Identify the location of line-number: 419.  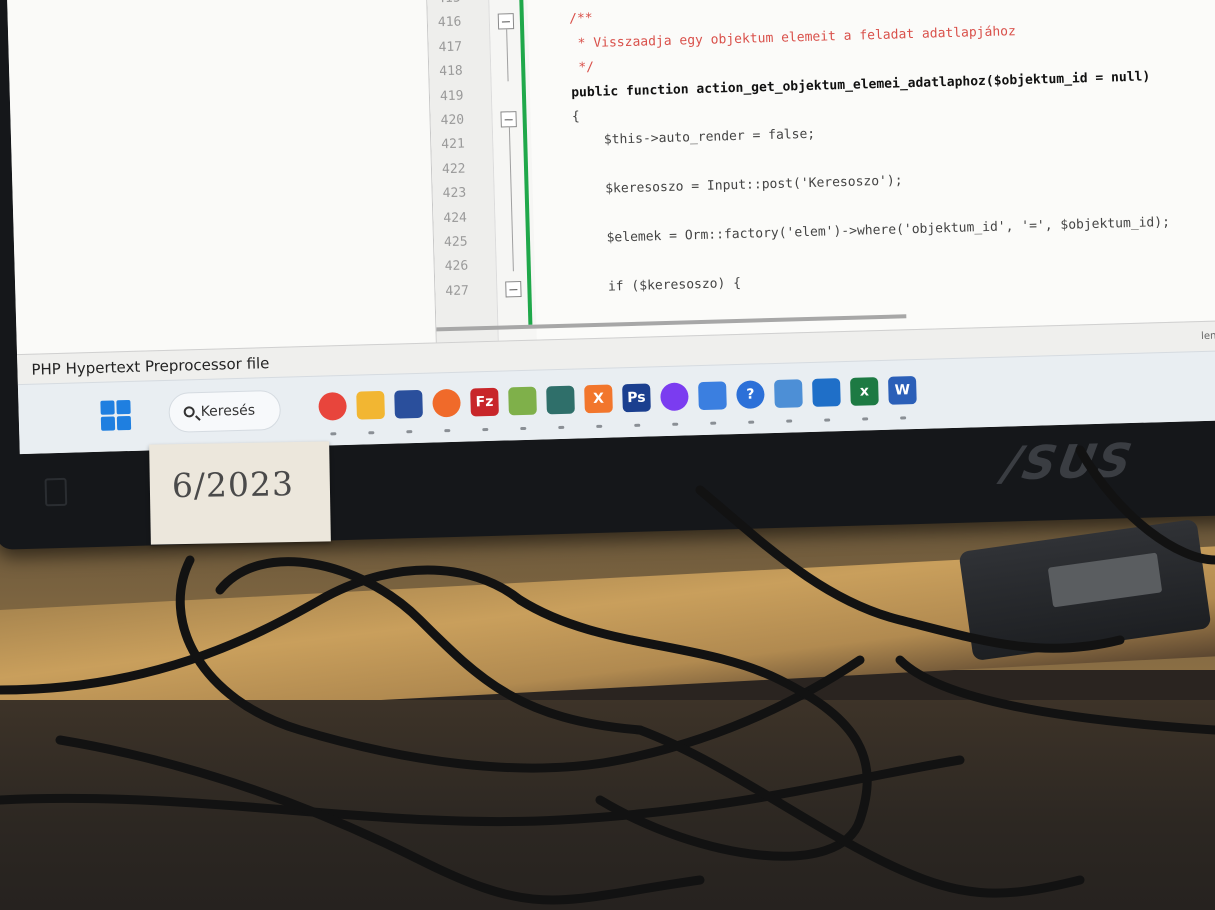
(451, 96).